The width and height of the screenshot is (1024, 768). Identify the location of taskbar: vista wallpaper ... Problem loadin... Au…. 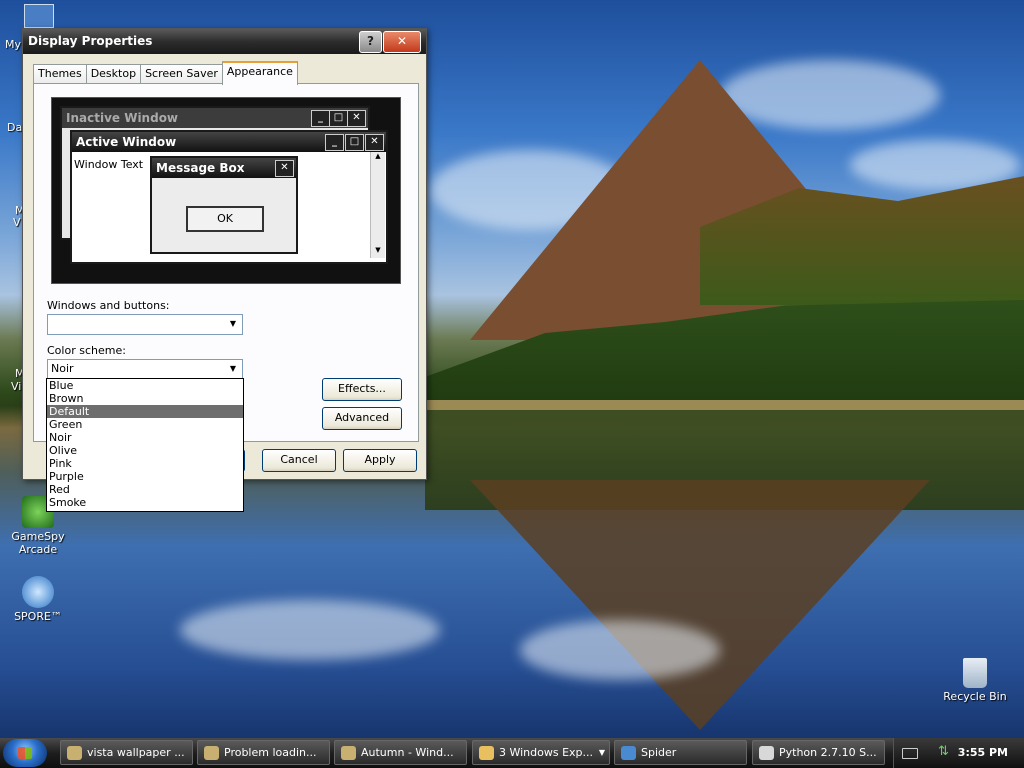
(512, 753).